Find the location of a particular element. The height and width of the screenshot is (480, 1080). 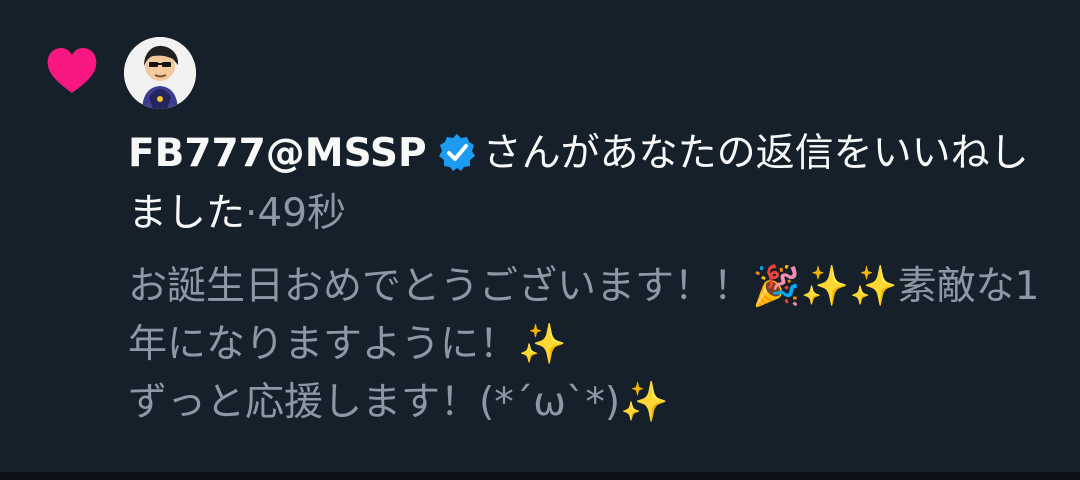

divider is located at coordinates (540, 476).